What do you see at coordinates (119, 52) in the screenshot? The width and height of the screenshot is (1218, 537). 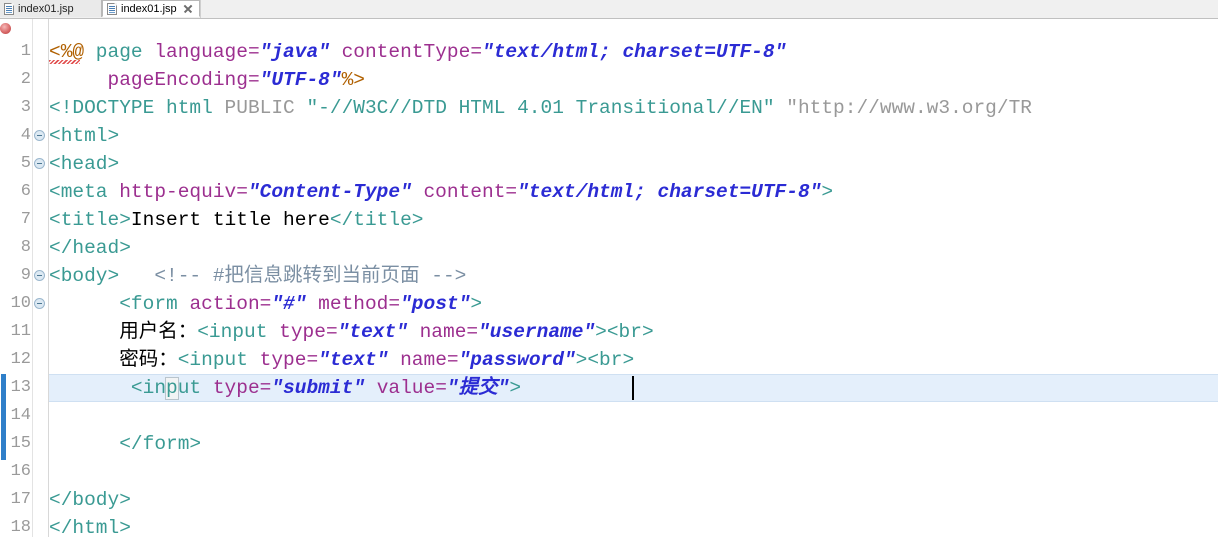 I see `token-page-keyword: page` at bounding box center [119, 52].